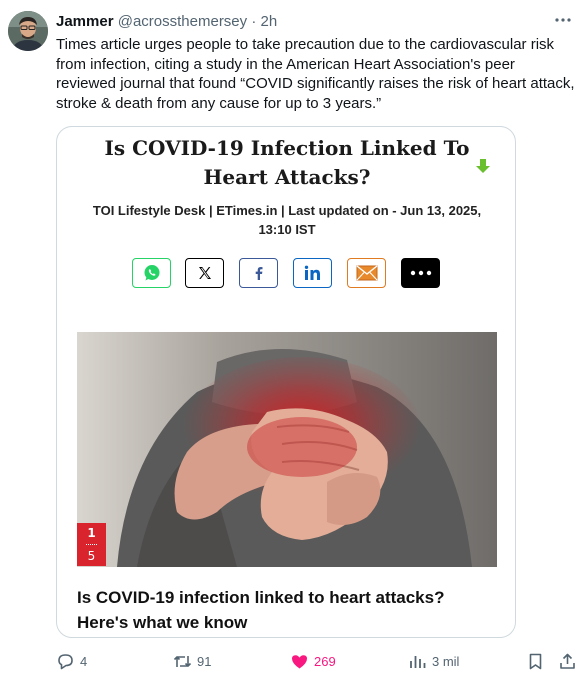 The height and width of the screenshot is (678, 585). Describe the element at coordinates (85, 21) in the screenshot. I see `author-name: Jammer` at that location.